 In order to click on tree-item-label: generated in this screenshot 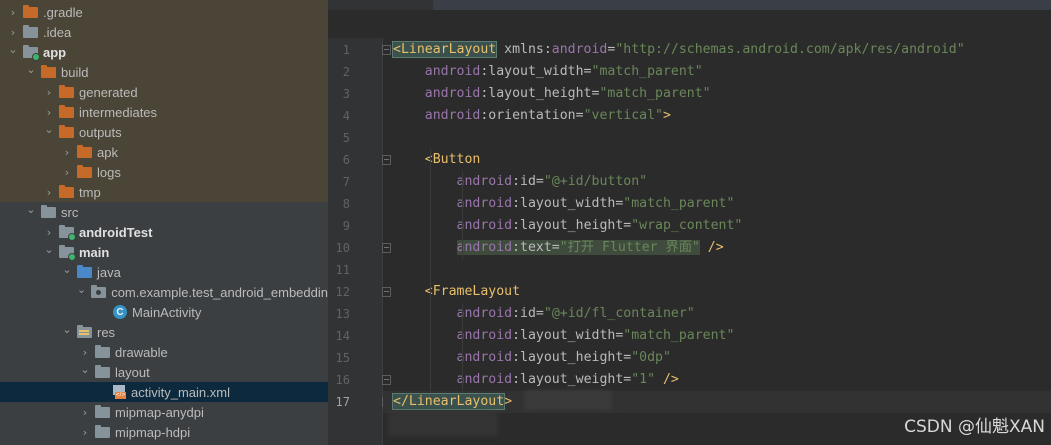, I will do `click(108, 92)`.